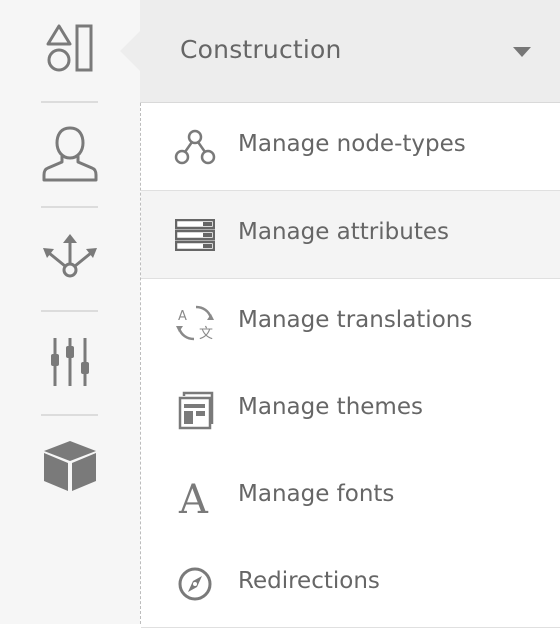 The width and height of the screenshot is (560, 628). Describe the element at coordinates (352, 144) in the screenshot. I see `menu-item-label: Manage node-types` at that location.